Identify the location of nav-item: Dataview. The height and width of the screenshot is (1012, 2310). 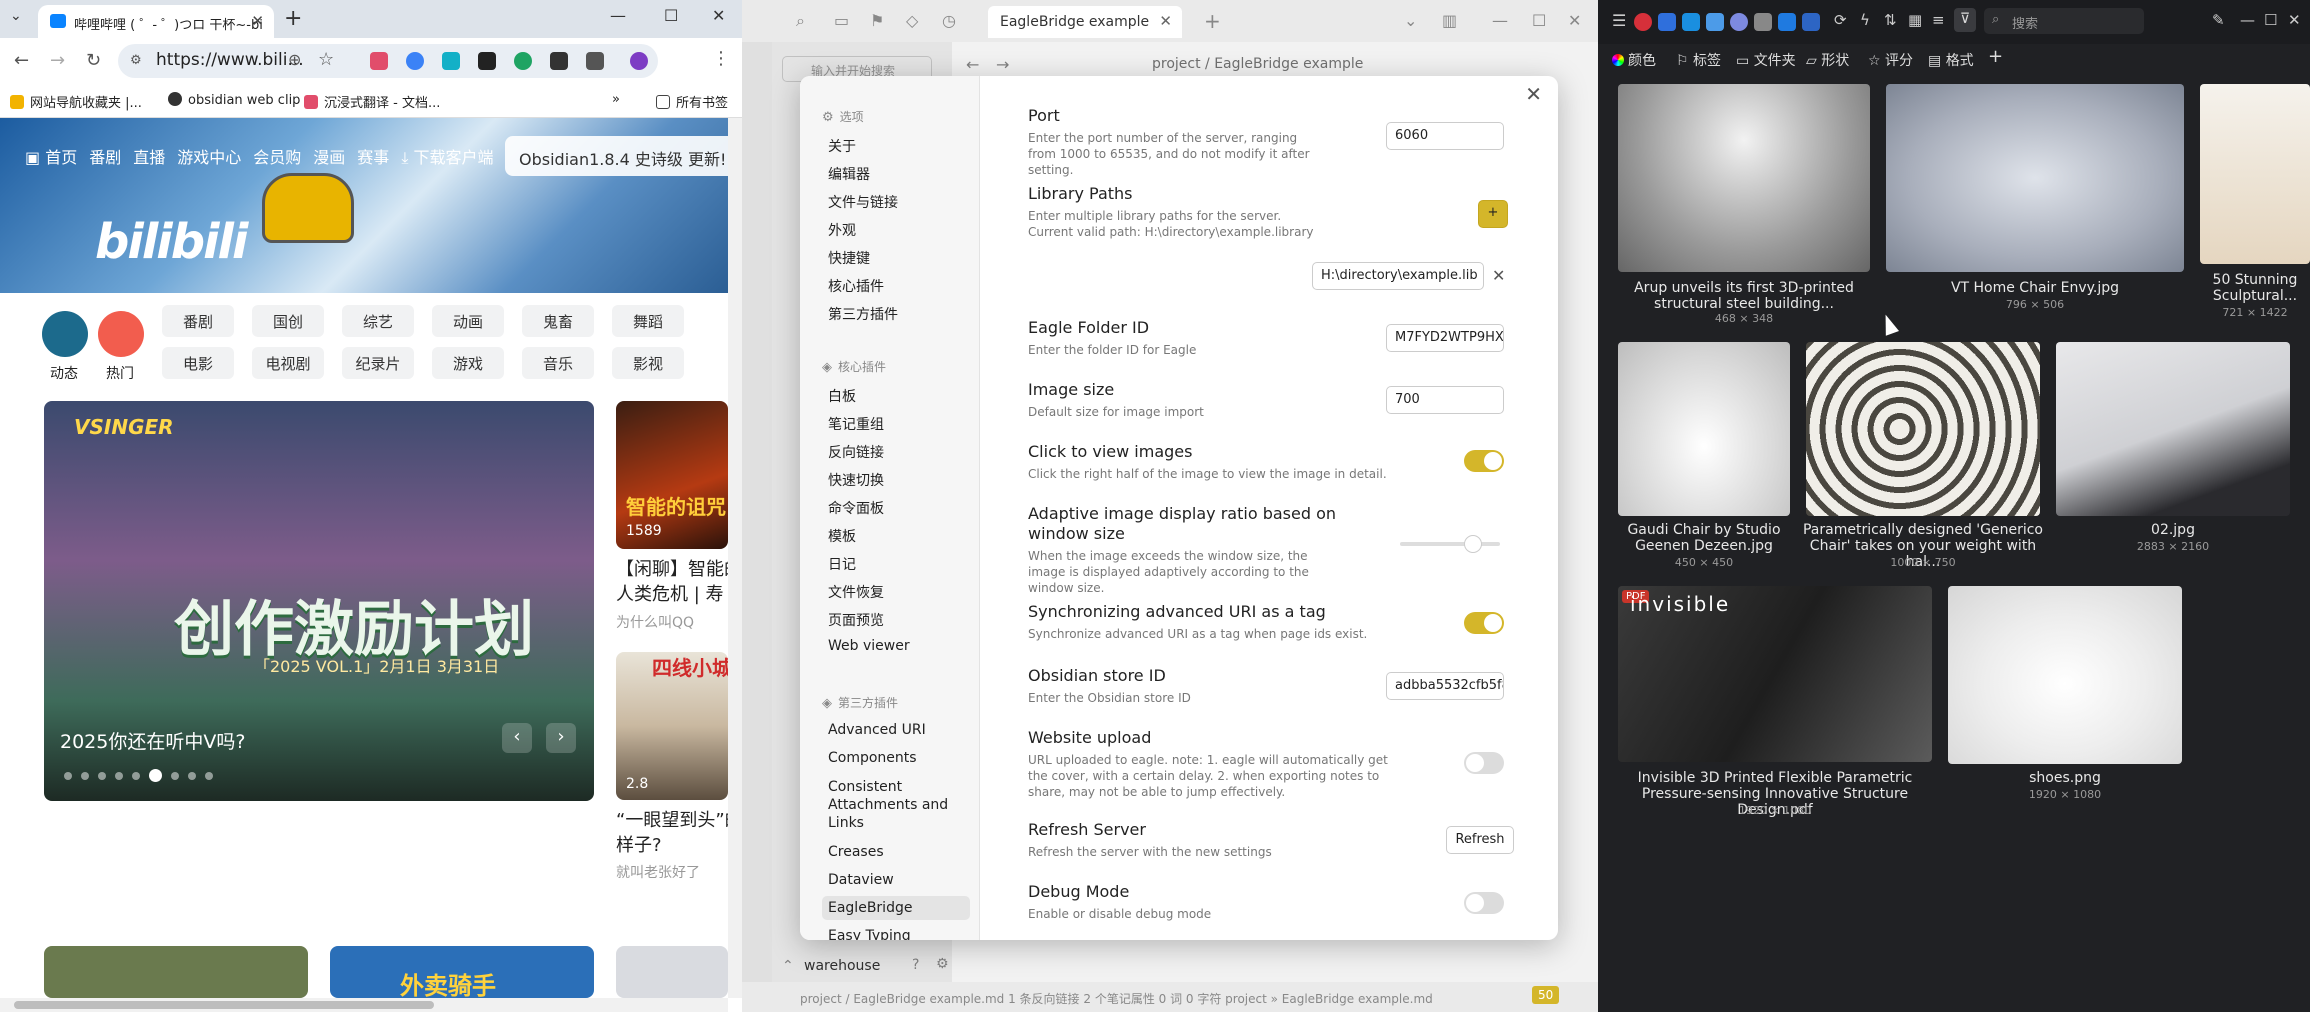
(896, 880).